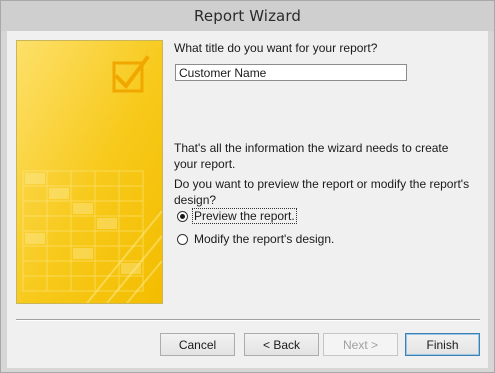 The image size is (495, 373). Describe the element at coordinates (360, 344) in the screenshot. I see `next-button: Next >` at that location.